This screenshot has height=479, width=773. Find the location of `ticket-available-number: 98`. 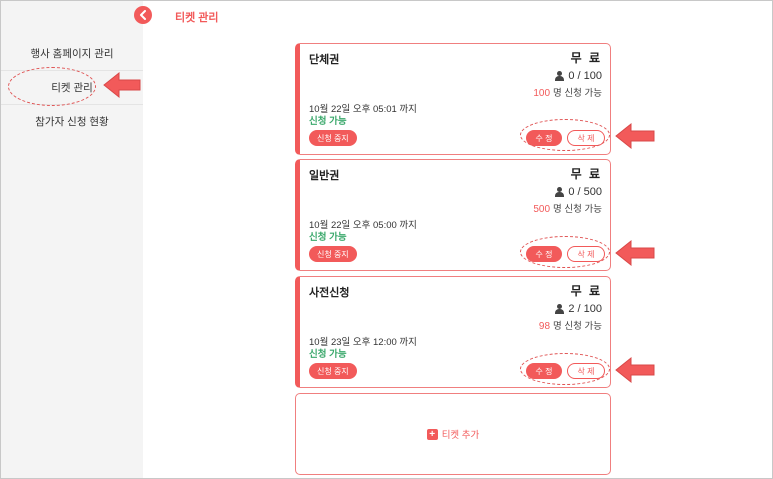

ticket-available-number: 98 is located at coordinates (544, 326).